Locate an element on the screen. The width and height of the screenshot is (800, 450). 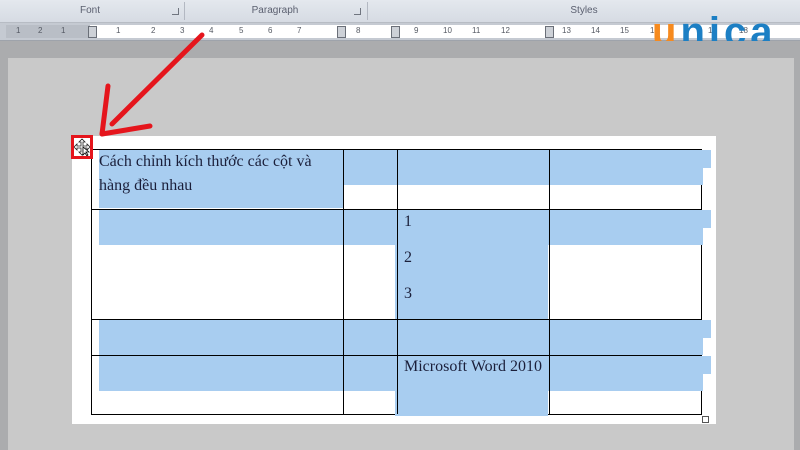
ruler-number: 7 is located at coordinates (299, 30).